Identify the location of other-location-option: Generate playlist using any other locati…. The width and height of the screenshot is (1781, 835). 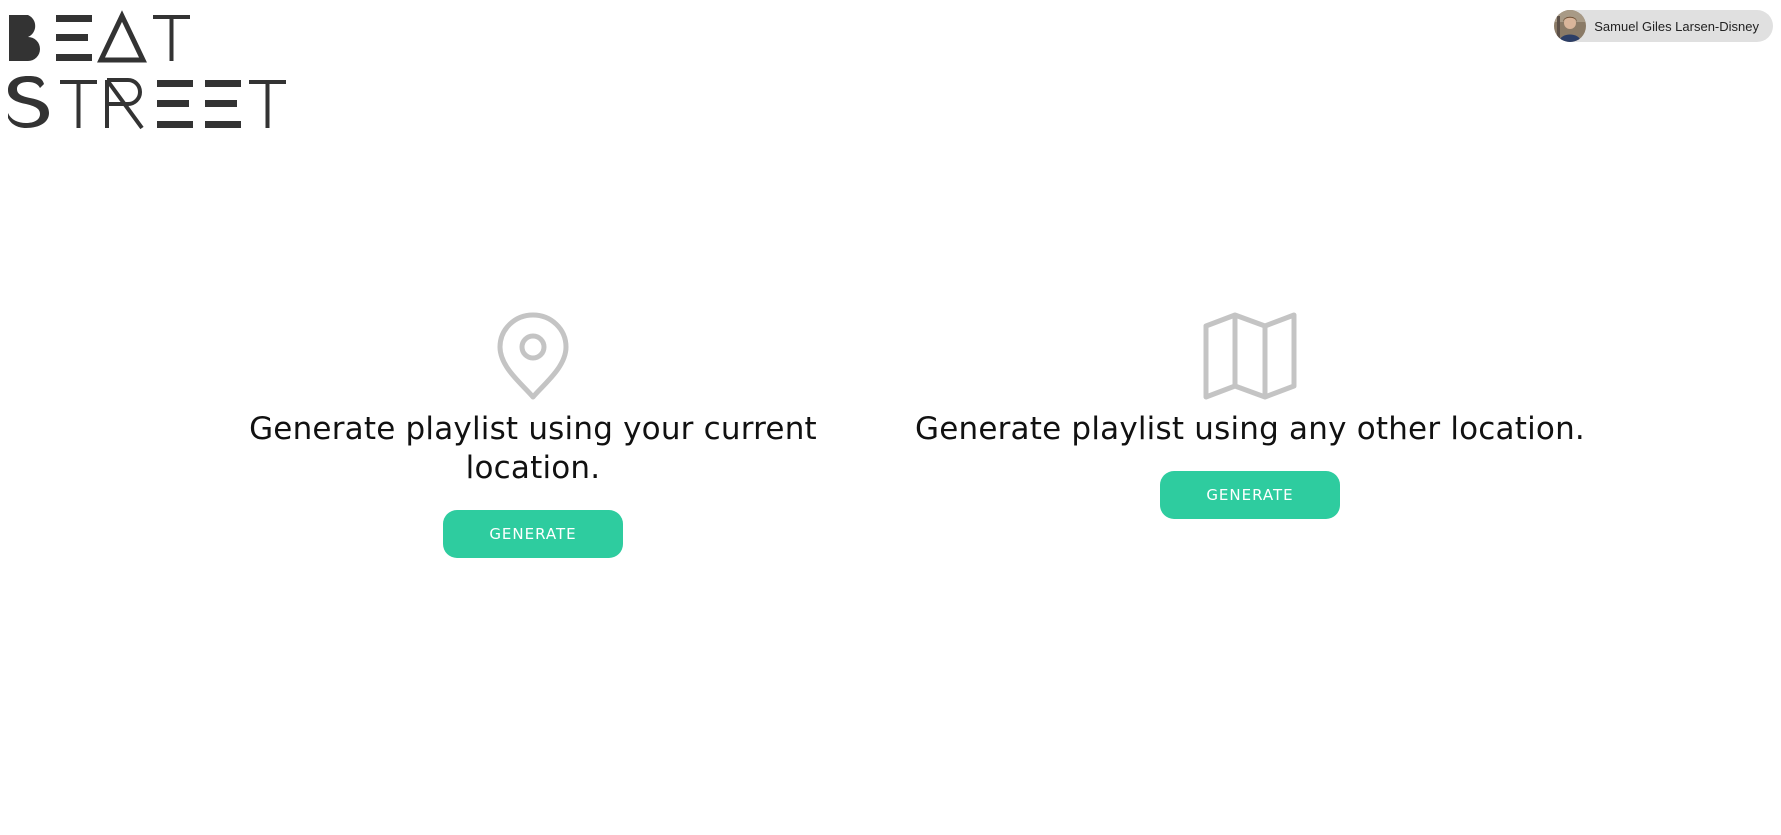
(1250, 414).